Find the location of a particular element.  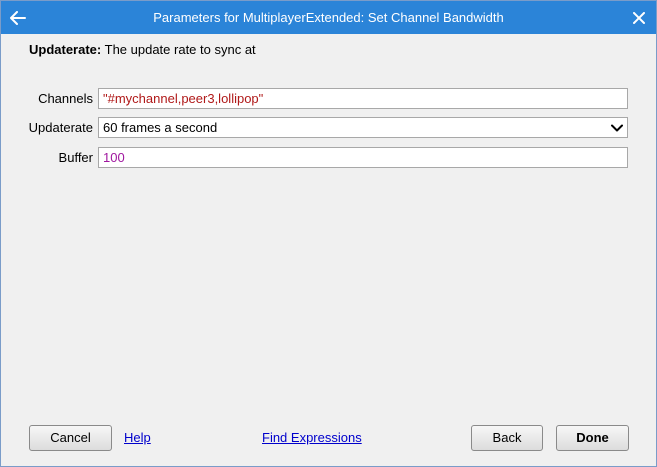

help-link: Help is located at coordinates (137, 438).